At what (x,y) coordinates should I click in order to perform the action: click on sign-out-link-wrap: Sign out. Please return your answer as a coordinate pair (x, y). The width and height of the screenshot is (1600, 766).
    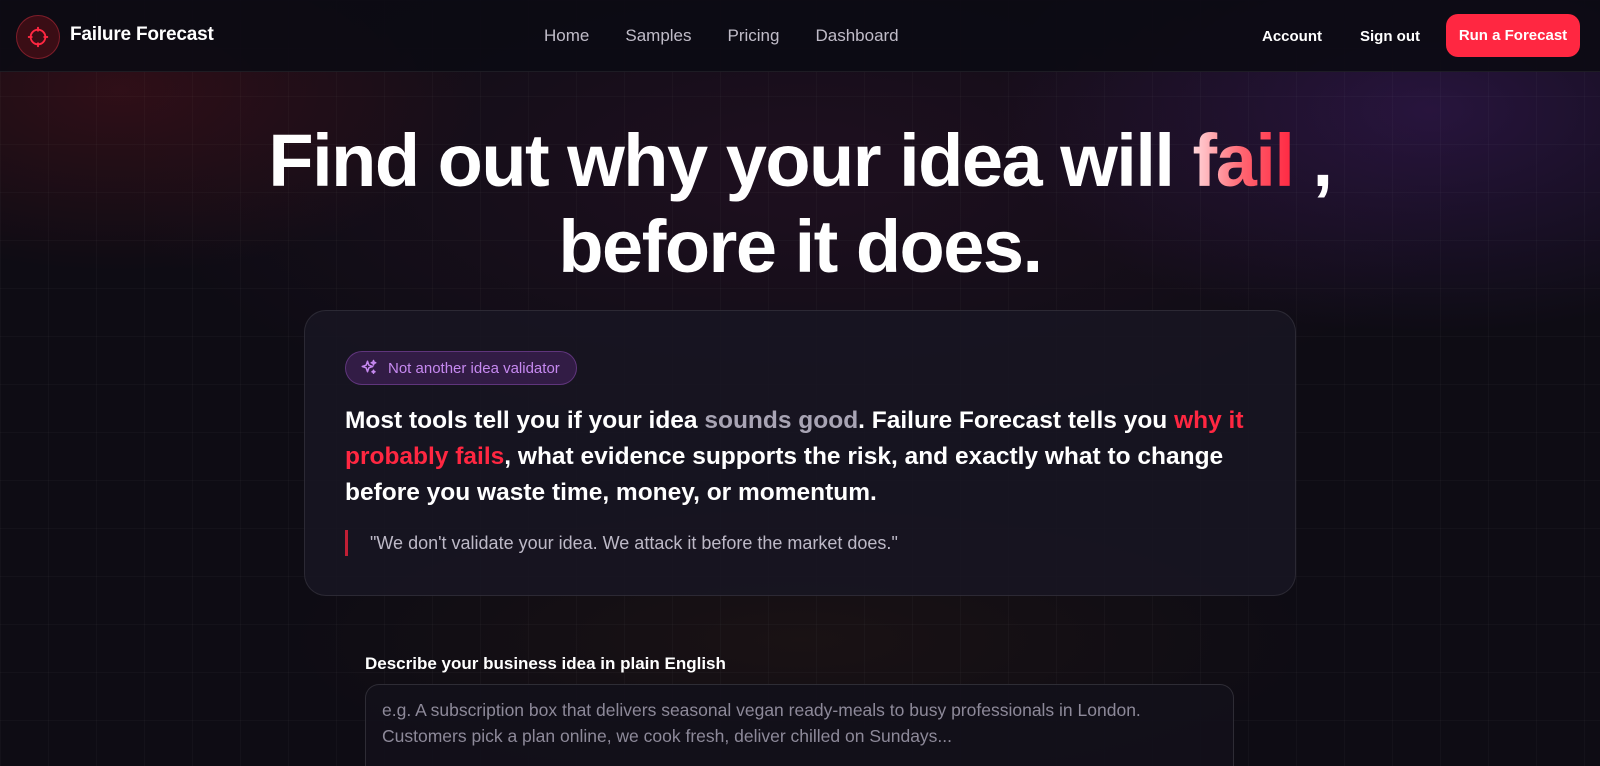
    Looking at the image, I should click on (1390, 36).